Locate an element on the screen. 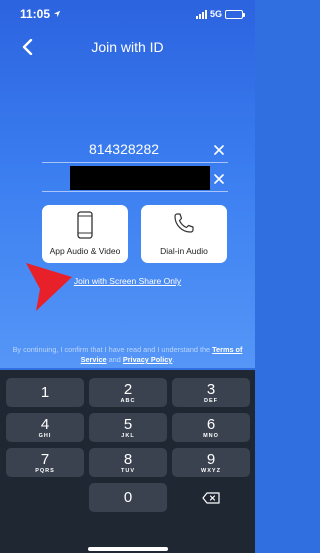 This screenshot has height=553, width=320. status-bar: 11:05 5G is located at coordinates (127, 14).